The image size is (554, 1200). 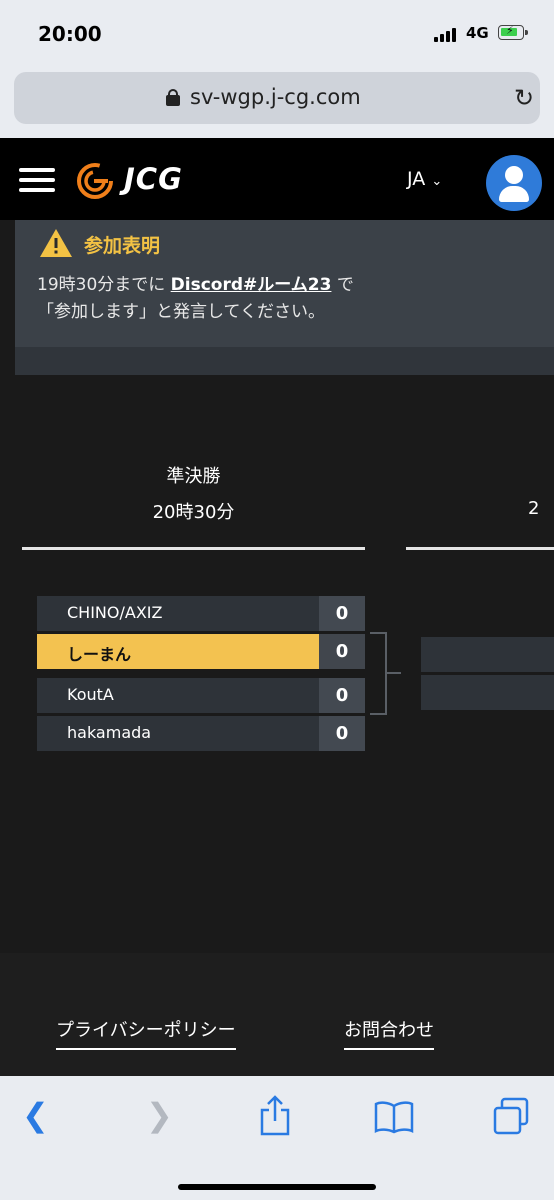 What do you see at coordinates (35, 1115) in the screenshot?
I see `back-icon: ❮` at bounding box center [35, 1115].